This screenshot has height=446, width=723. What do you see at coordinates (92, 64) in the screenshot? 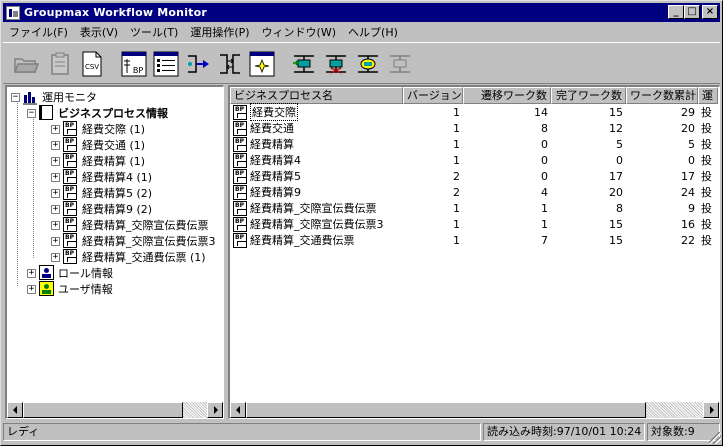
I see `csv-export-button: CSV` at bounding box center [92, 64].